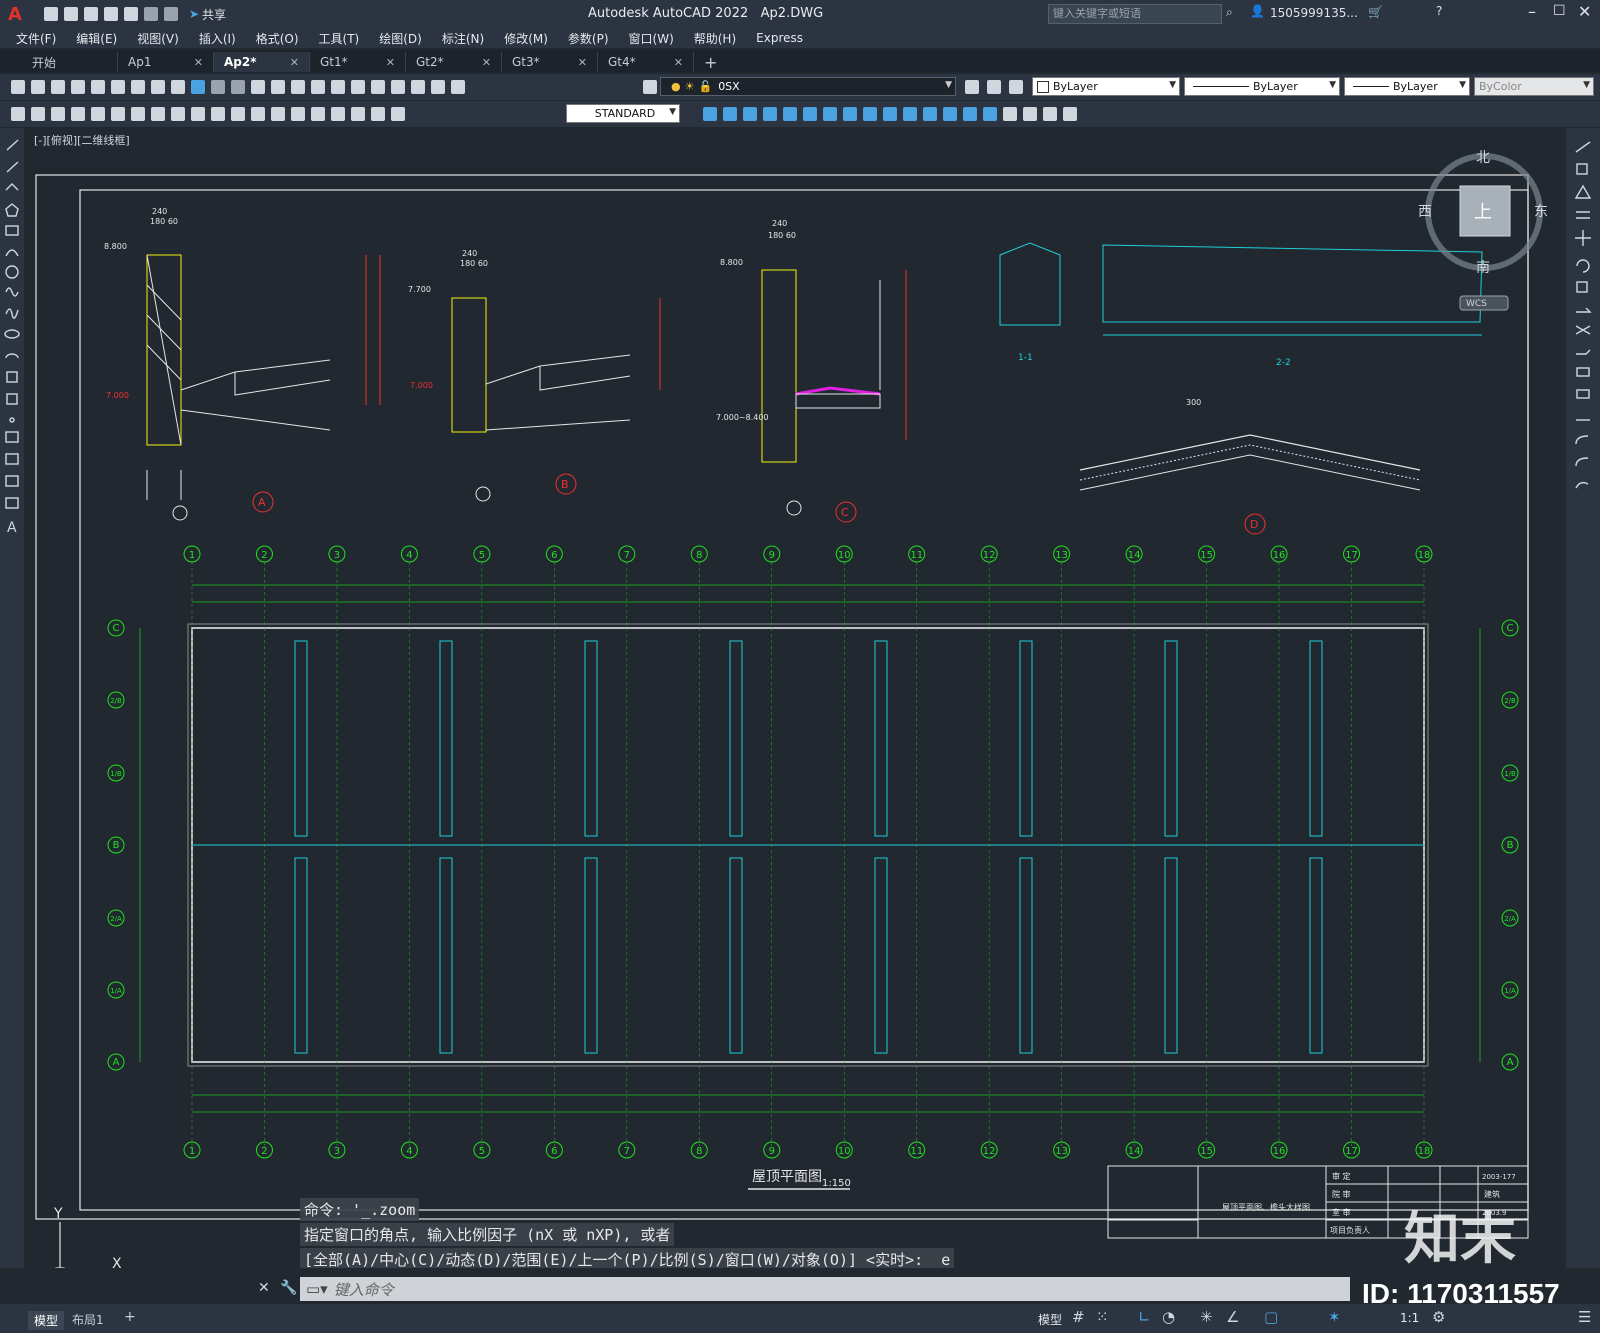 The height and width of the screenshot is (1333, 1600). Describe the element at coordinates (1010, 113) in the screenshot. I see `wipeout-icon` at that location.